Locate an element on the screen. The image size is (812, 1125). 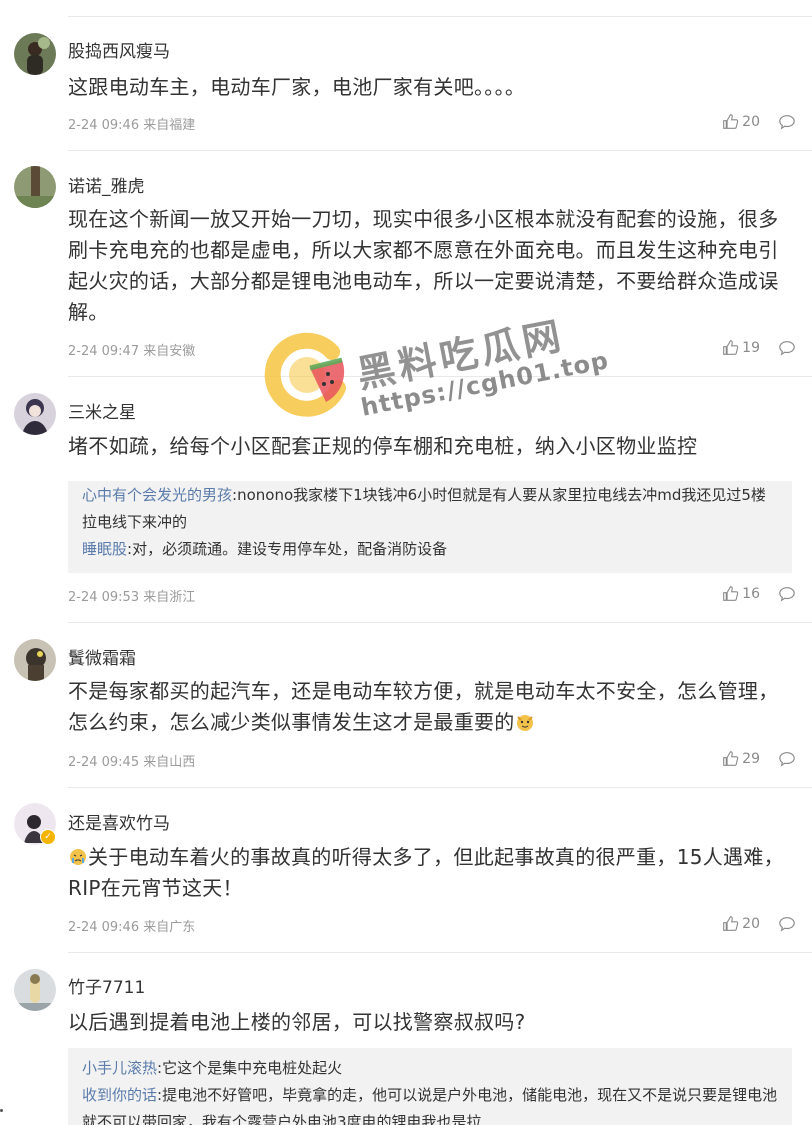
comment-meta: 2-24 09:45 来自山西 is located at coordinates (132, 762).